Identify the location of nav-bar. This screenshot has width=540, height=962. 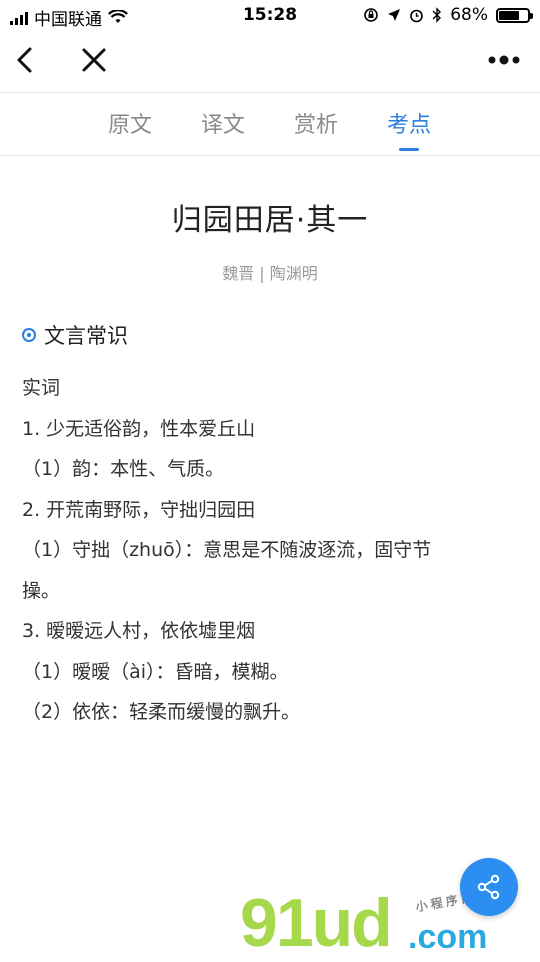
(270, 61).